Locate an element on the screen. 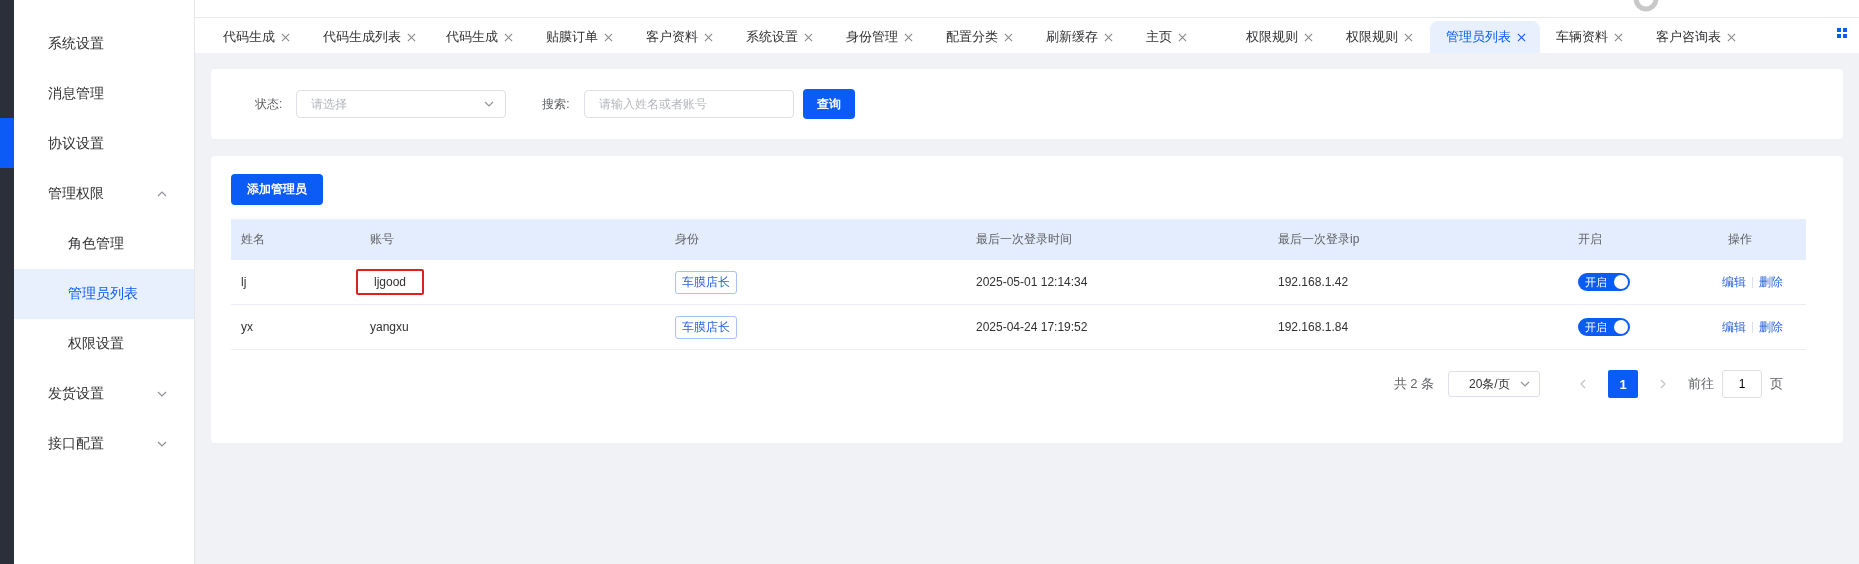  tab: 管理员列表 is located at coordinates (1485, 37).